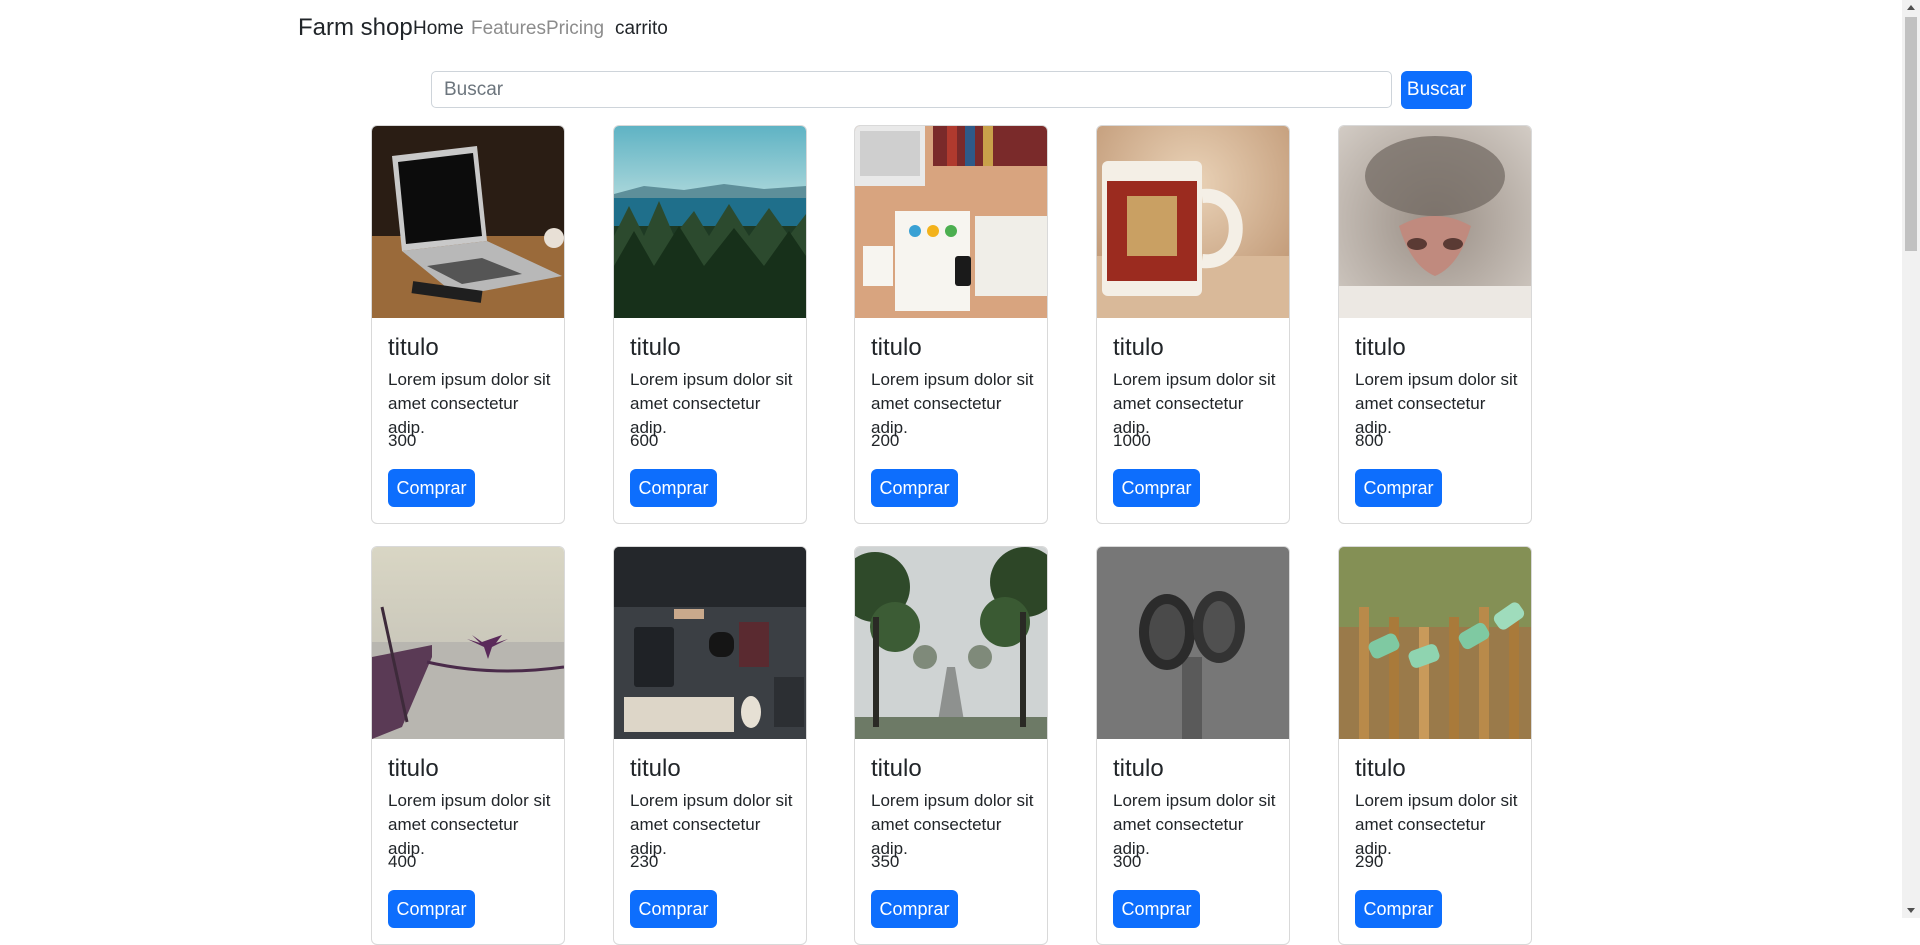 The image size is (1920, 945). Describe the element at coordinates (1911, 134) in the screenshot. I see `scroll-thumb` at that location.